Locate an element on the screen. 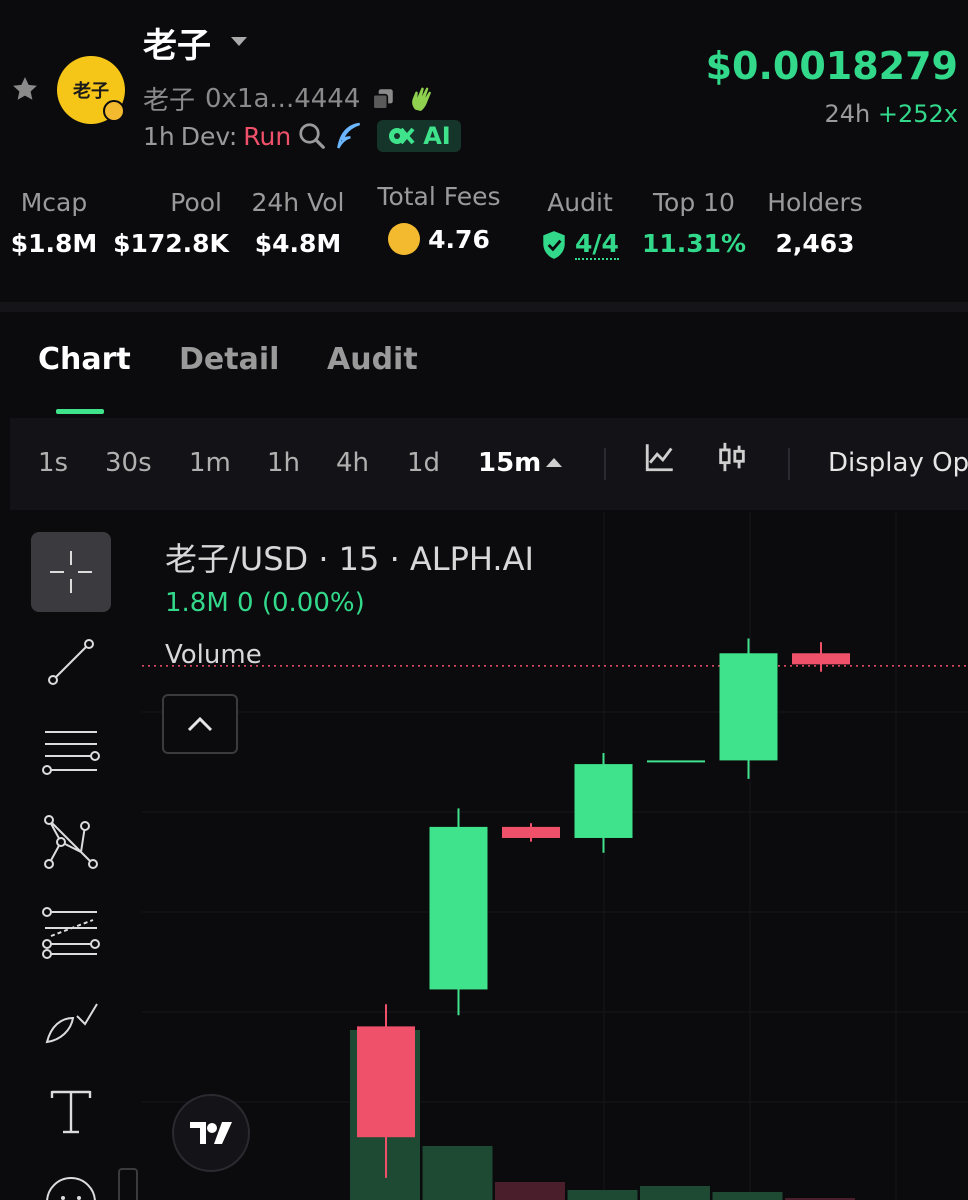  stat-mcap: Mcap $1.8M is located at coordinates (54, 223).